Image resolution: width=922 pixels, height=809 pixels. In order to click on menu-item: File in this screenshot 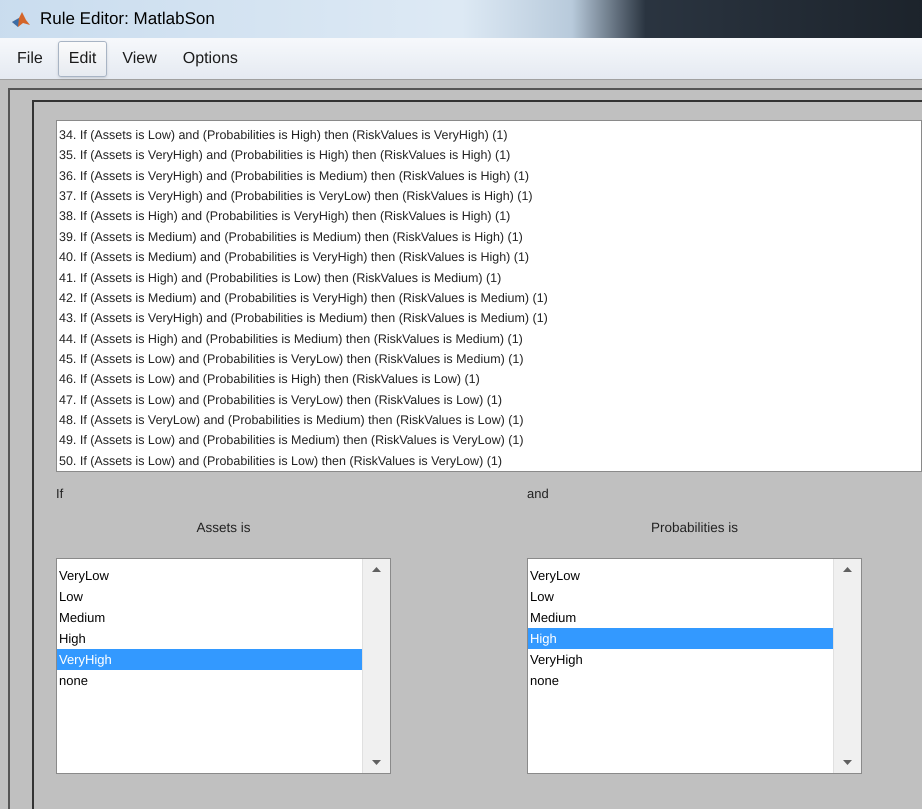, I will do `click(30, 58)`.